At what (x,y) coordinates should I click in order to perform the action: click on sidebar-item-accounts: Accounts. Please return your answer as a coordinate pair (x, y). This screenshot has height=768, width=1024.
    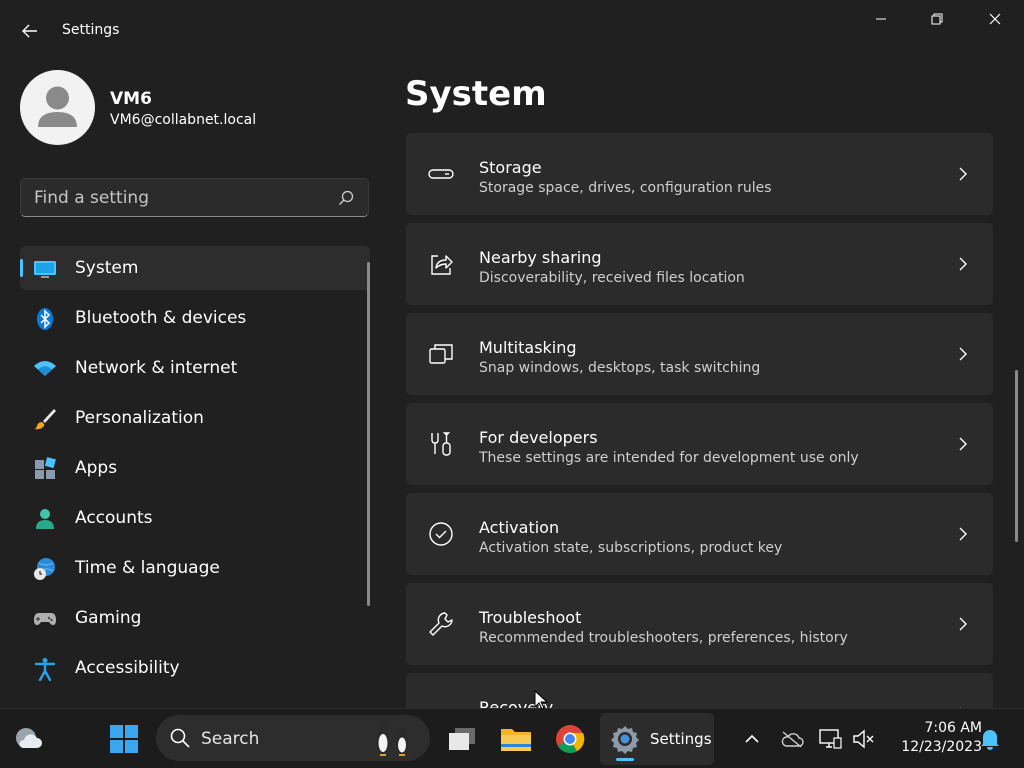
    Looking at the image, I should click on (195, 518).